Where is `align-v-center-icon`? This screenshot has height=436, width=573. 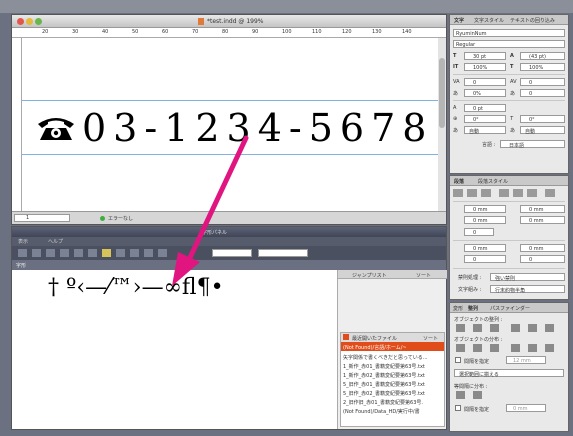
align-v-center-icon is located at coordinates (532, 328).